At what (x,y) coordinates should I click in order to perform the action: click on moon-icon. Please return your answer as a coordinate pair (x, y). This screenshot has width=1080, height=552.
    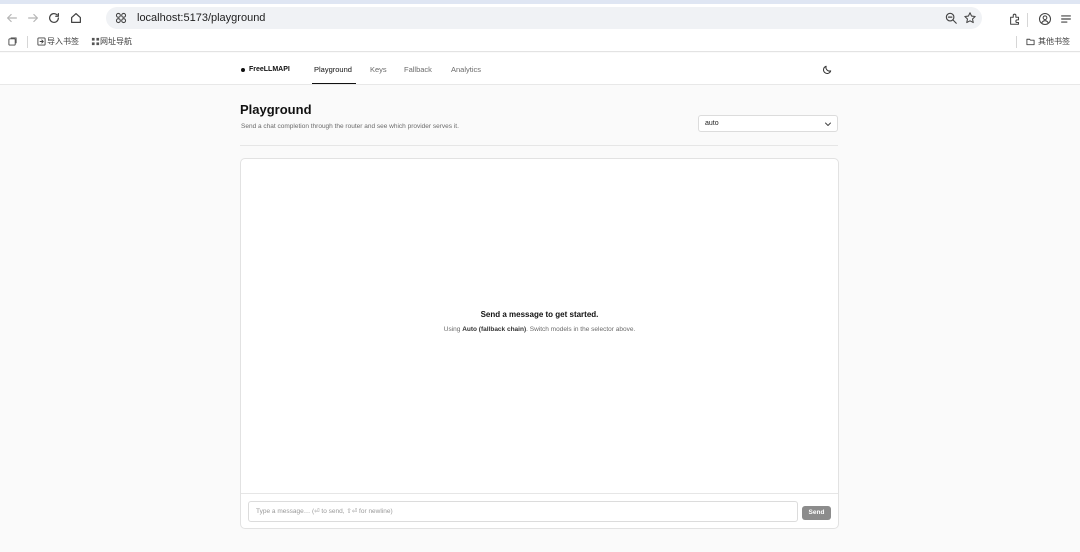
    Looking at the image, I should click on (827, 69).